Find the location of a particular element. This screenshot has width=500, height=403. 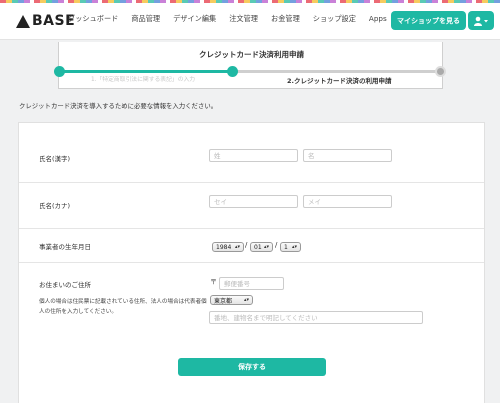

birth-month-select: 01 ▴▾ is located at coordinates (261, 247).